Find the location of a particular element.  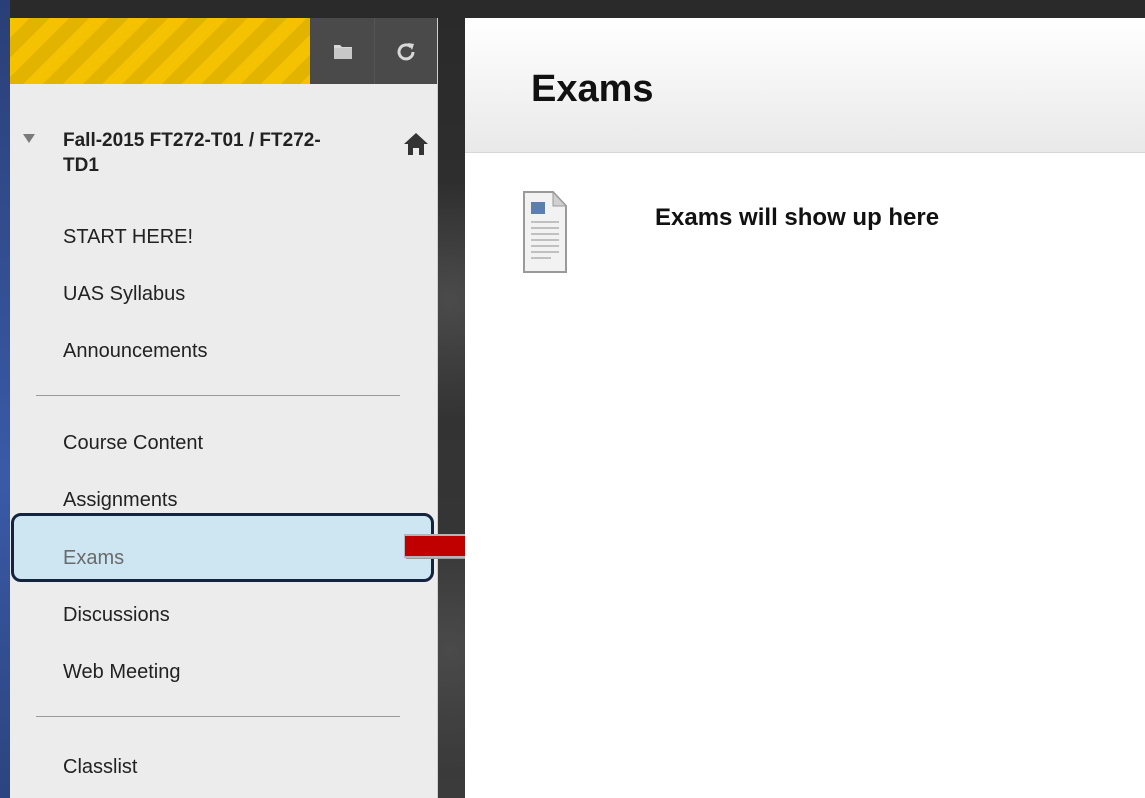

content-item-title: Exams will show up here is located at coordinates (797, 218).